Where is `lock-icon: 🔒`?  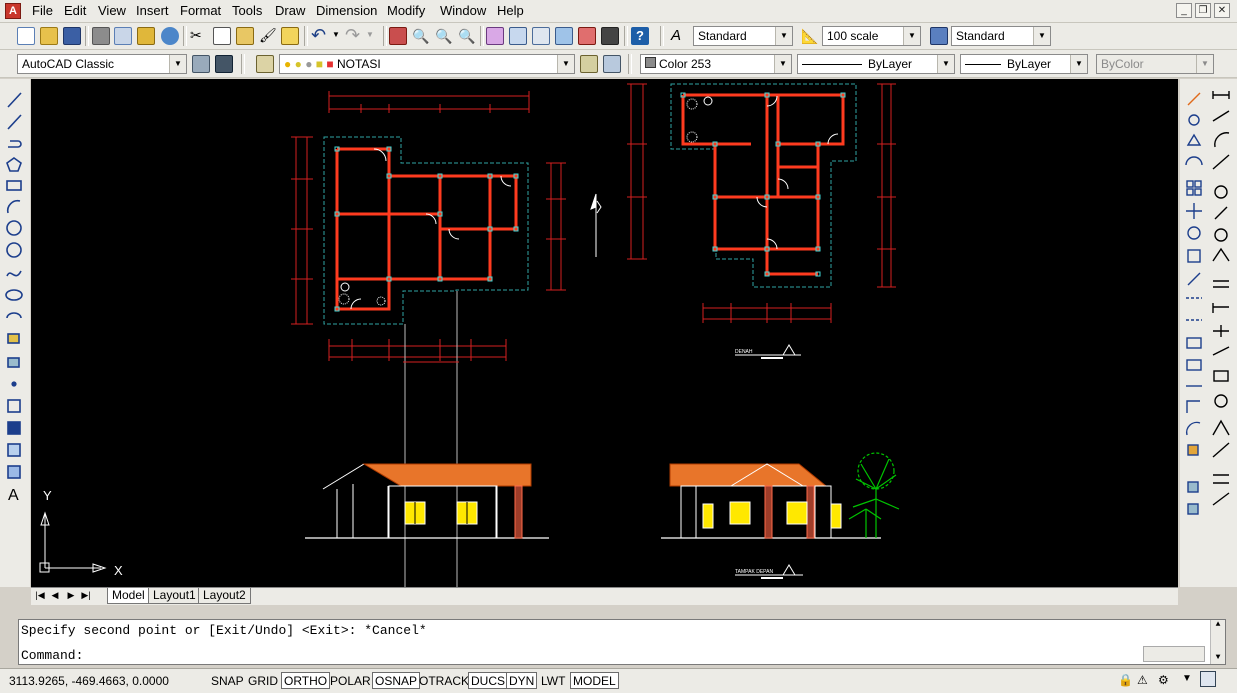 lock-icon: 🔒 is located at coordinates (1125, 680).